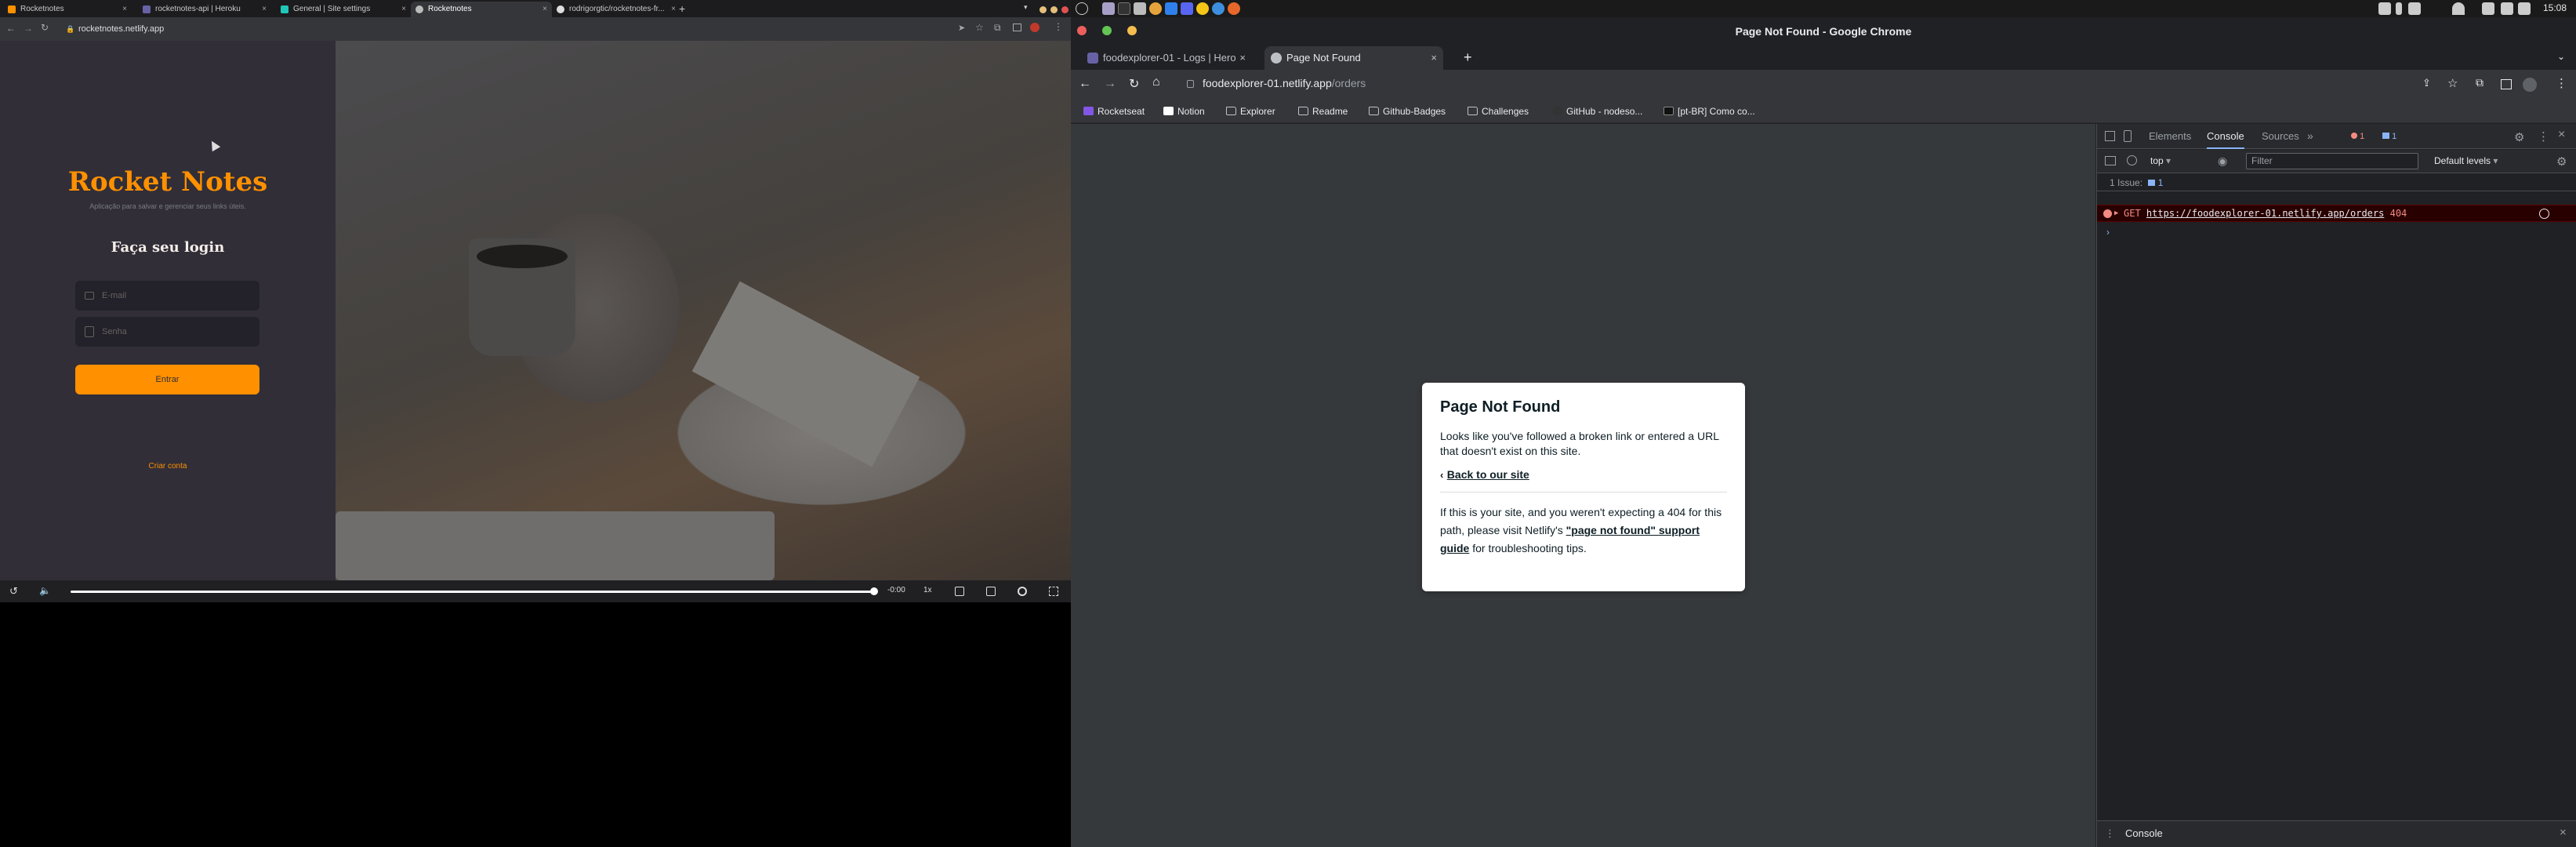 The height and width of the screenshot is (847, 2576). I want to click on vscode-icon, so click(1171, 8).